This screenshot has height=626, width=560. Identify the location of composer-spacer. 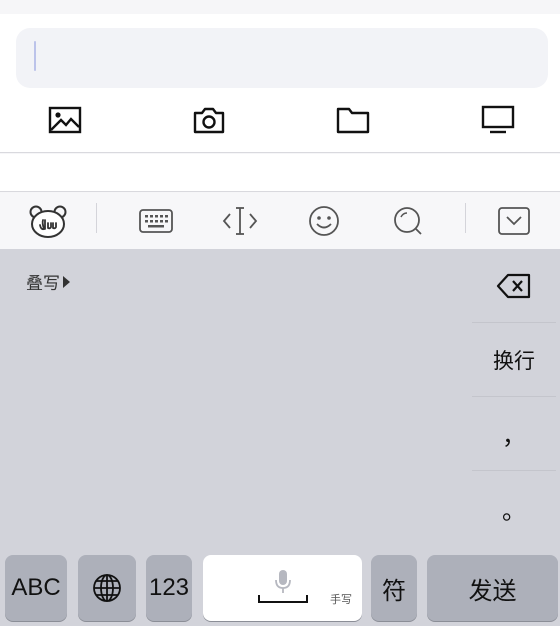
(280, 173).